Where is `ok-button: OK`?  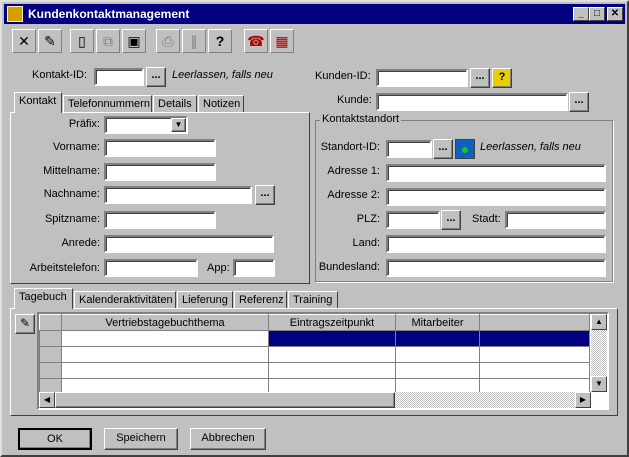 ok-button: OK is located at coordinates (55, 439).